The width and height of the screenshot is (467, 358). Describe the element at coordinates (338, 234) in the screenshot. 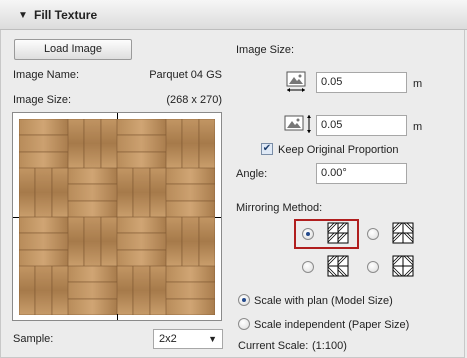

I see `mirror-none-icon` at that location.